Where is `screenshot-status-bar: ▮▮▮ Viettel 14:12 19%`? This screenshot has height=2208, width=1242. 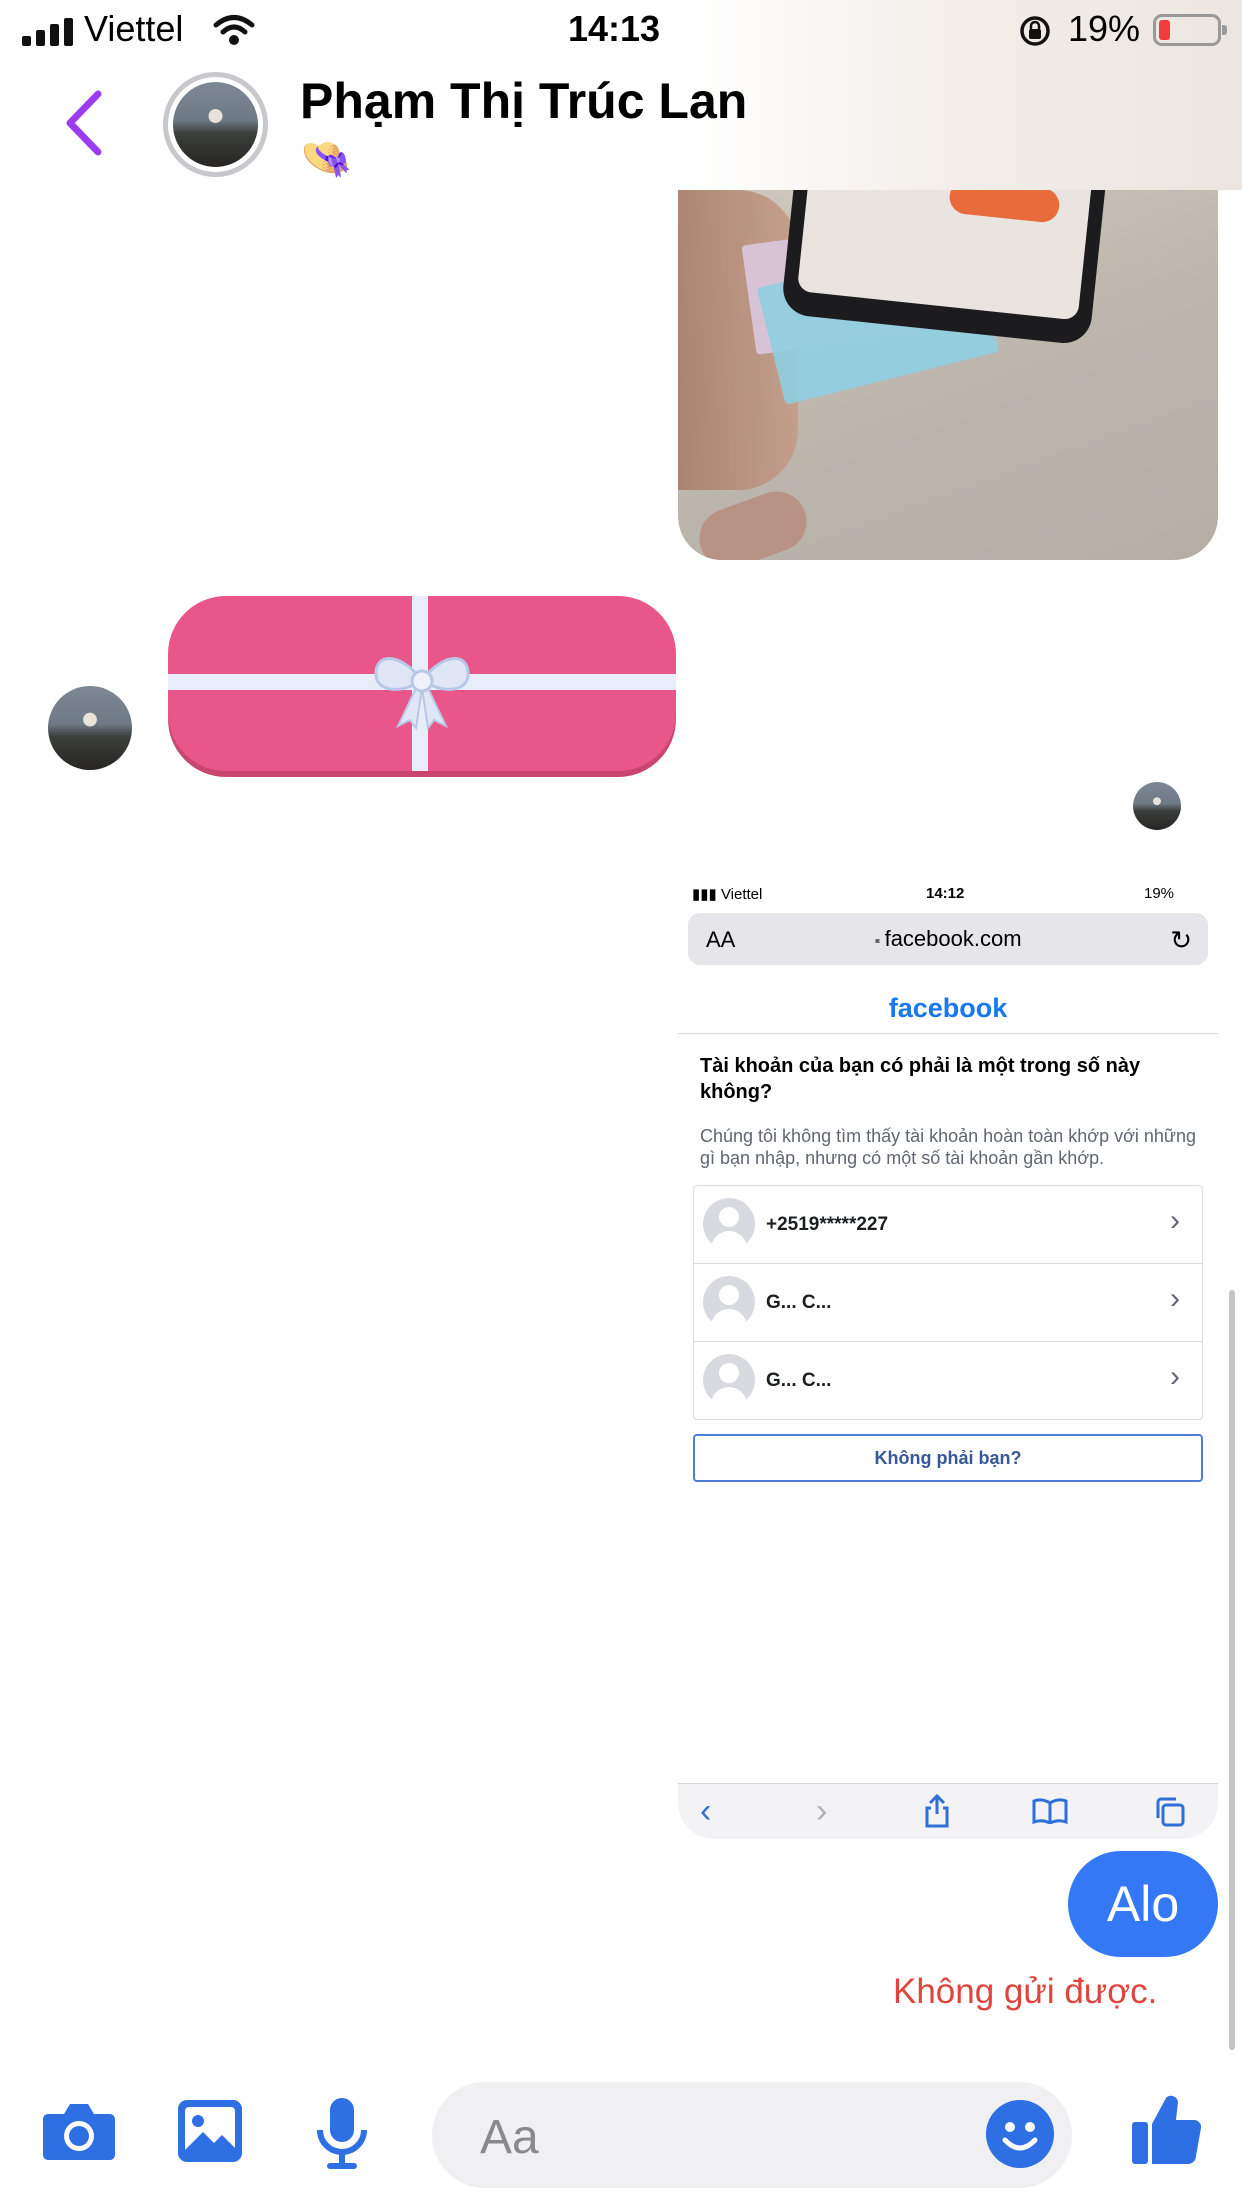
screenshot-status-bar: ▮▮▮ Viettel 14:12 19% is located at coordinates (933, 894).